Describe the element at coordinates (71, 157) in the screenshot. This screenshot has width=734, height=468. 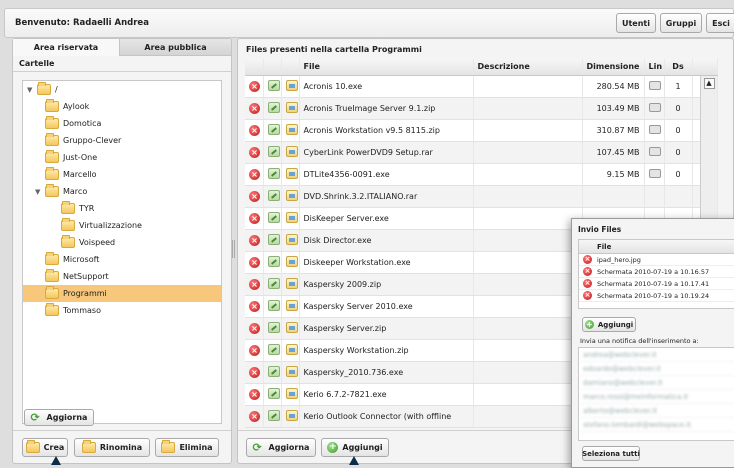
I see `tree-item-just-one: Just-One` at that location.